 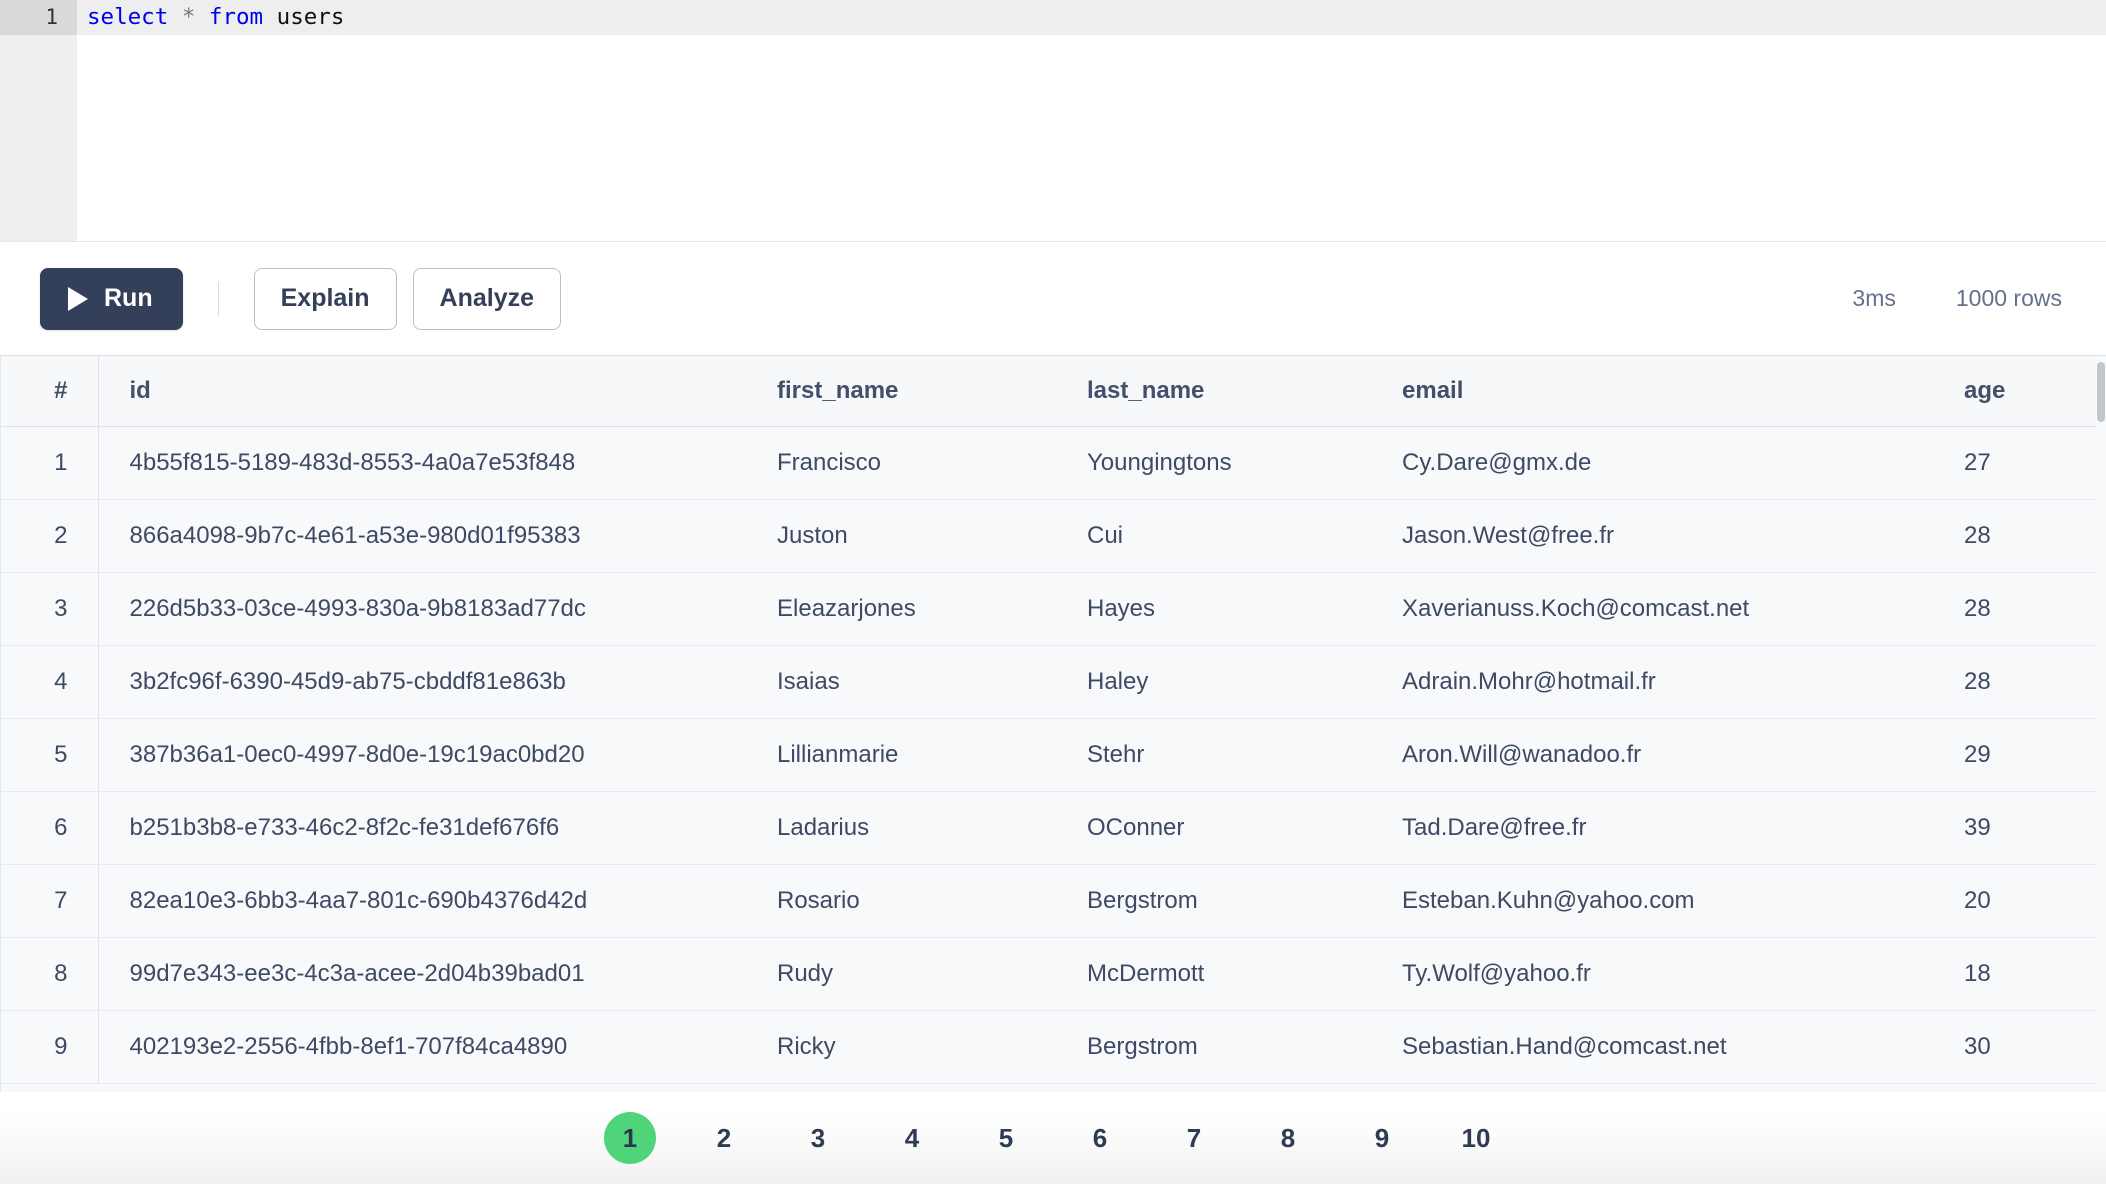 What do you see at coordinates (901, 391) in the screenshot?
I see `column-header-first-name: first_name` at bounding box center [901, 391].